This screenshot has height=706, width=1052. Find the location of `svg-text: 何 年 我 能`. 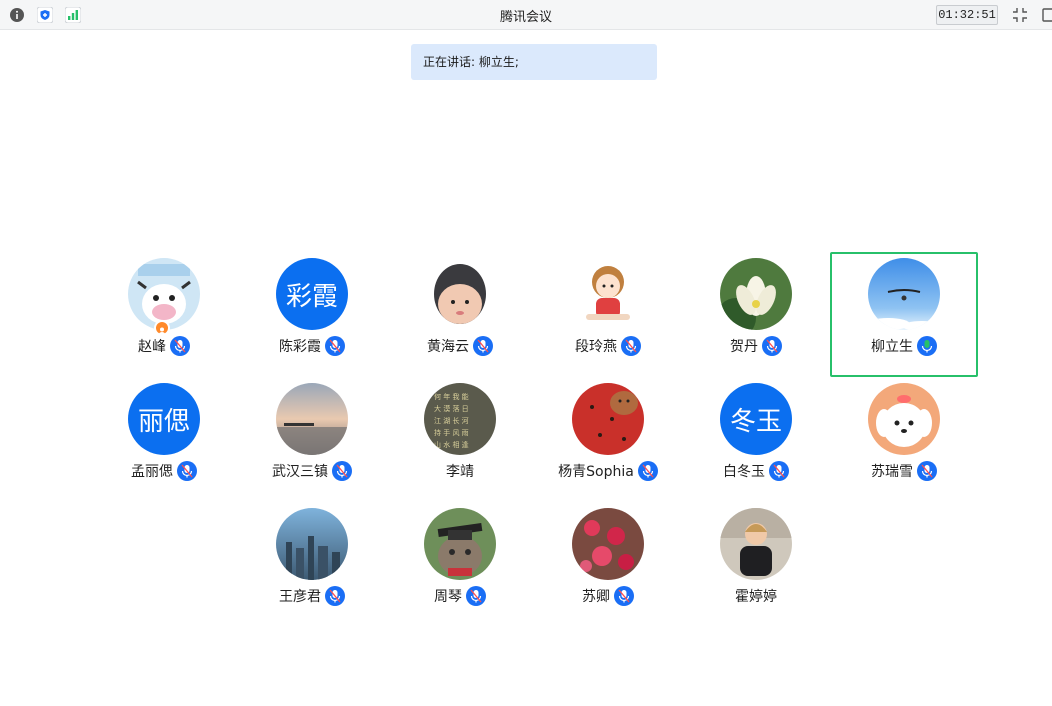

svg-text: 何 年 我 能 is located at coordinates (451, 396).